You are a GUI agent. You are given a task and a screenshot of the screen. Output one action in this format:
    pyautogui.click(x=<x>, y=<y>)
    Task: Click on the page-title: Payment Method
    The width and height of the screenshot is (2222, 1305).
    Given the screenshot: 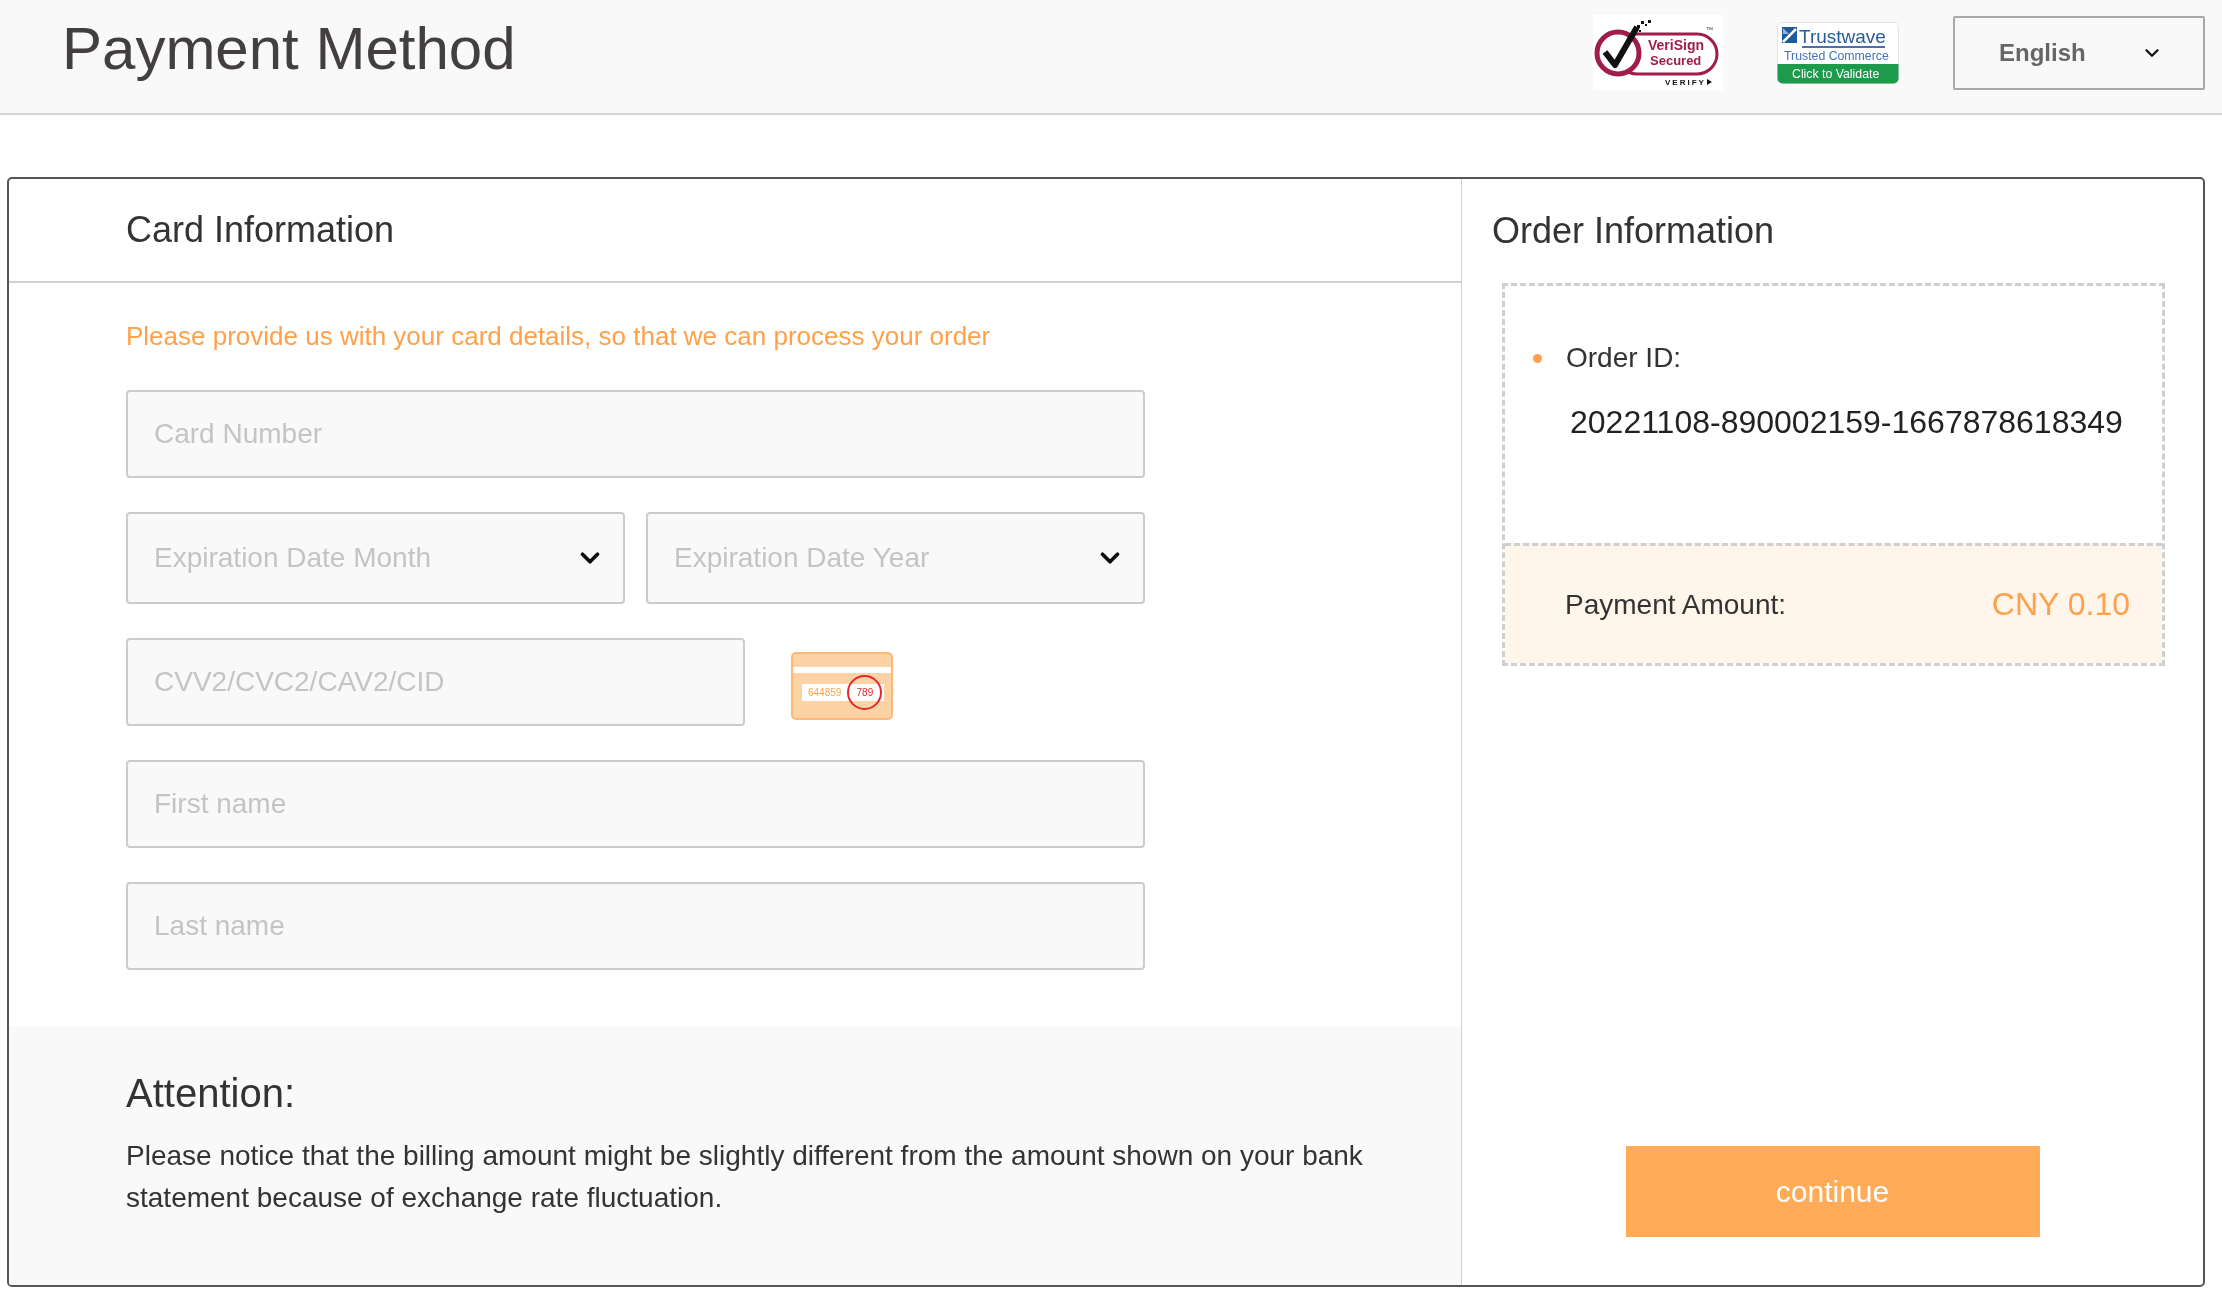 What is the action you would take?
    pyautogui.click(x=289, y=48)
    